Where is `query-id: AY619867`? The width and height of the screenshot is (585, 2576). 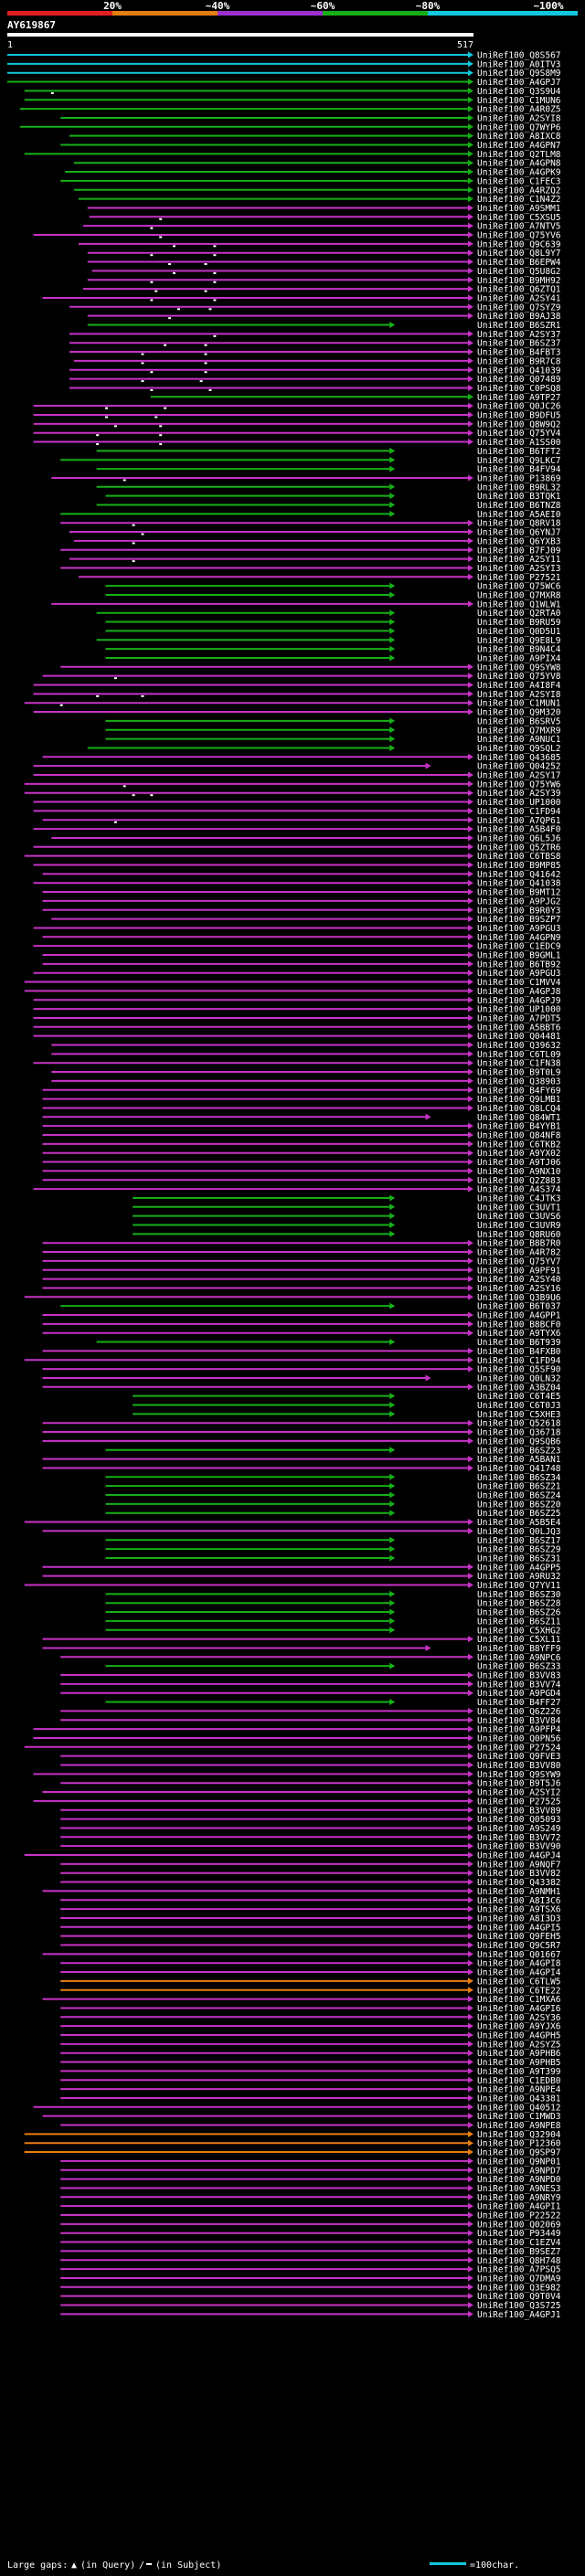
query-id: AY619867 is located at coordinates (32, 25).